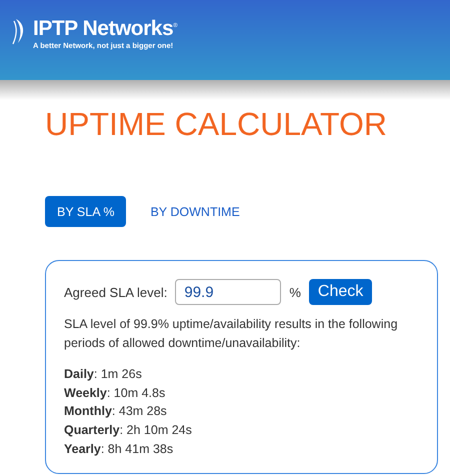 The image size is (450, 476). I want to click on page-title: UPTIME CALCULATOR, so click(216, 124).